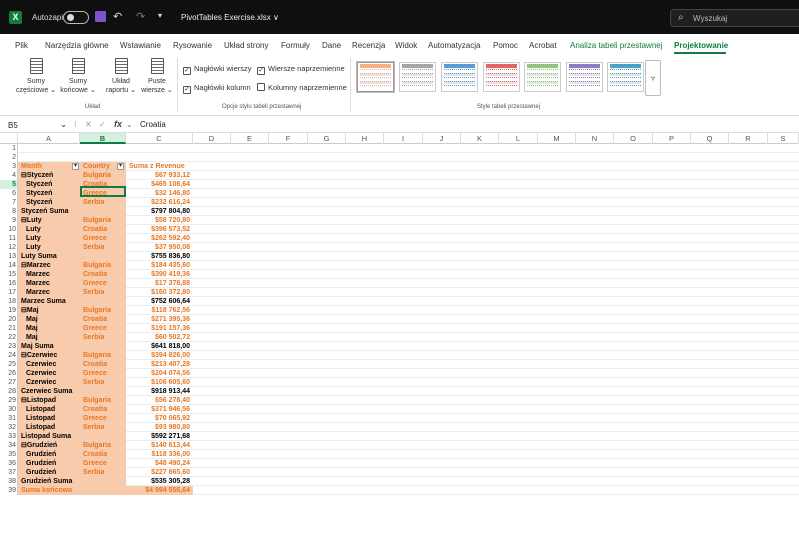  What do you see at coordinates (480, 138) in the screenshot?
I see `column-header-k: K` at bounding box center [480, 138].